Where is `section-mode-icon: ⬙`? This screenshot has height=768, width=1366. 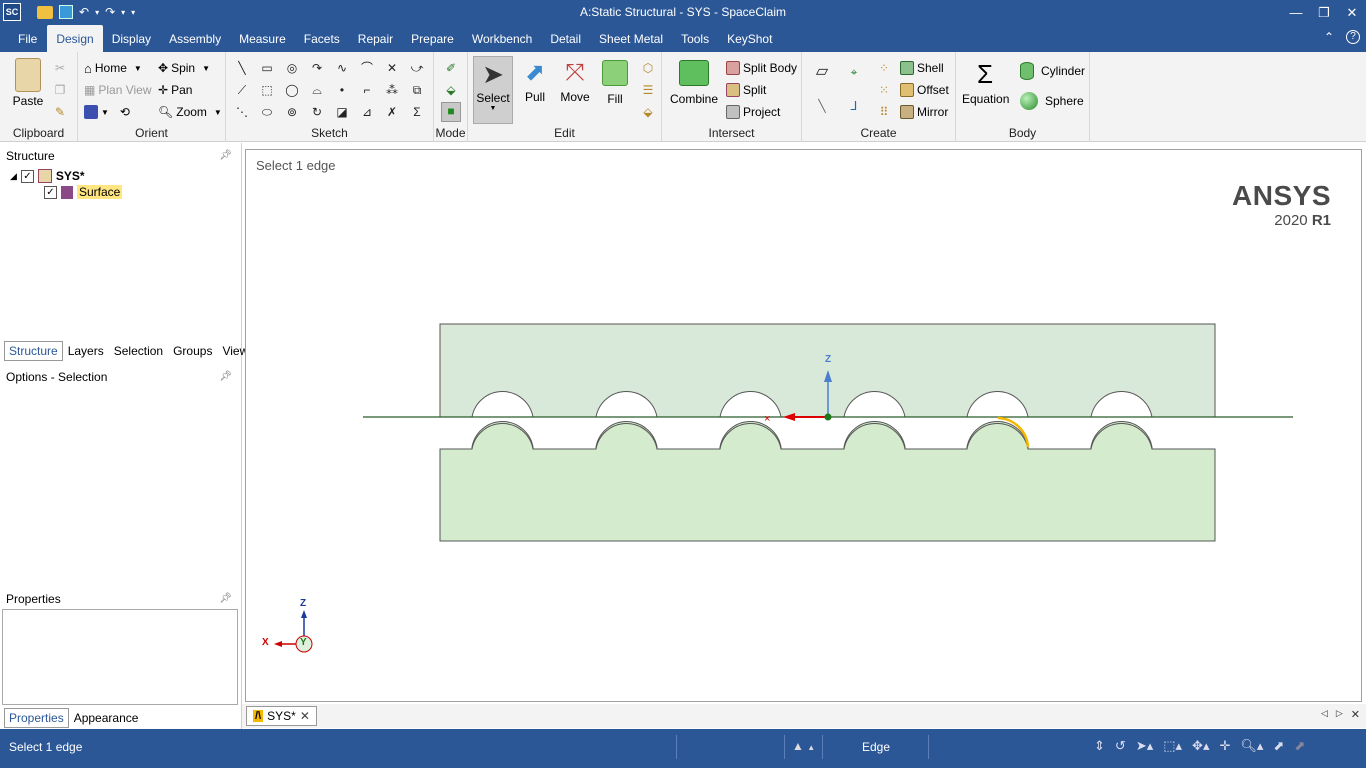 section-mode-icon: ⬙ is located at coordinates (451, 90).